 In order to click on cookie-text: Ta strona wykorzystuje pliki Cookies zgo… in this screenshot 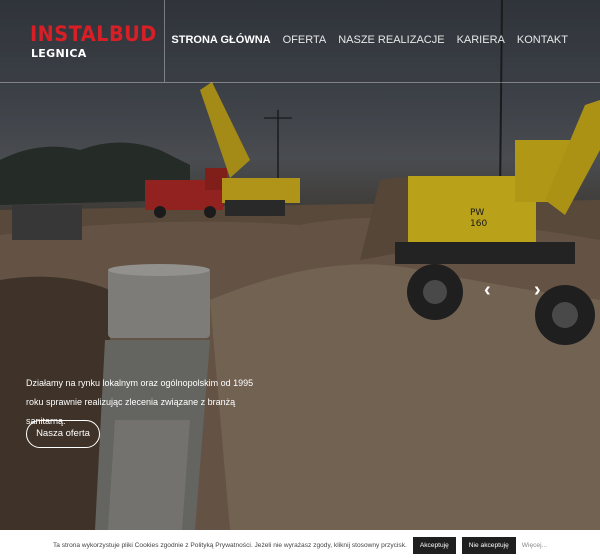, I will do `click(229, 545)`.